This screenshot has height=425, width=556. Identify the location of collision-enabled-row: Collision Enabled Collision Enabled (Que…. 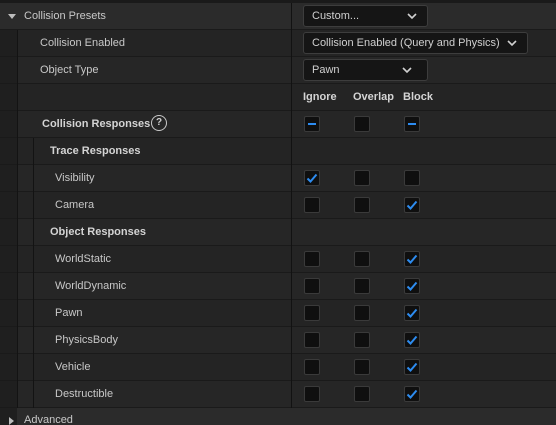
(278, 43).